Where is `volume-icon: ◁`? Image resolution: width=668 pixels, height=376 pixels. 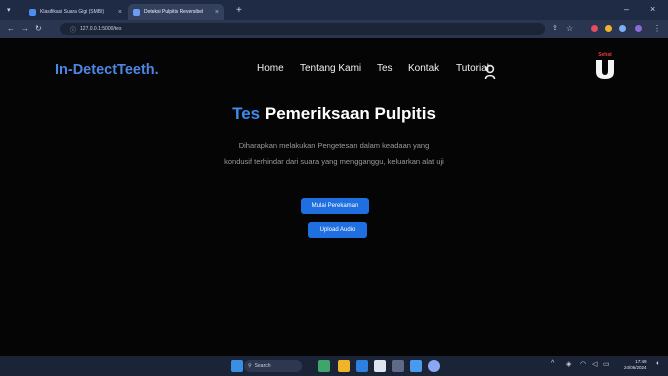 volume-icon: ◁ is located at coordinates (594, 364).